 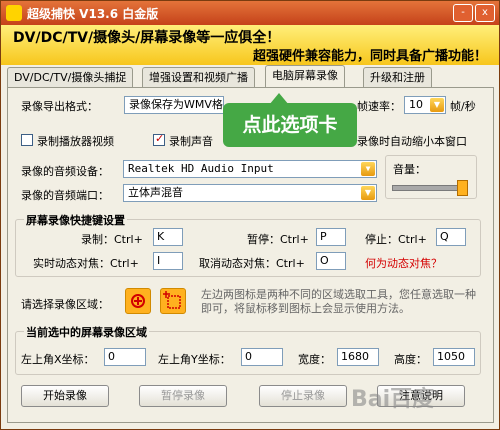 I want to click on stop-hotkey-input: Q, so click(x=451, y=237).